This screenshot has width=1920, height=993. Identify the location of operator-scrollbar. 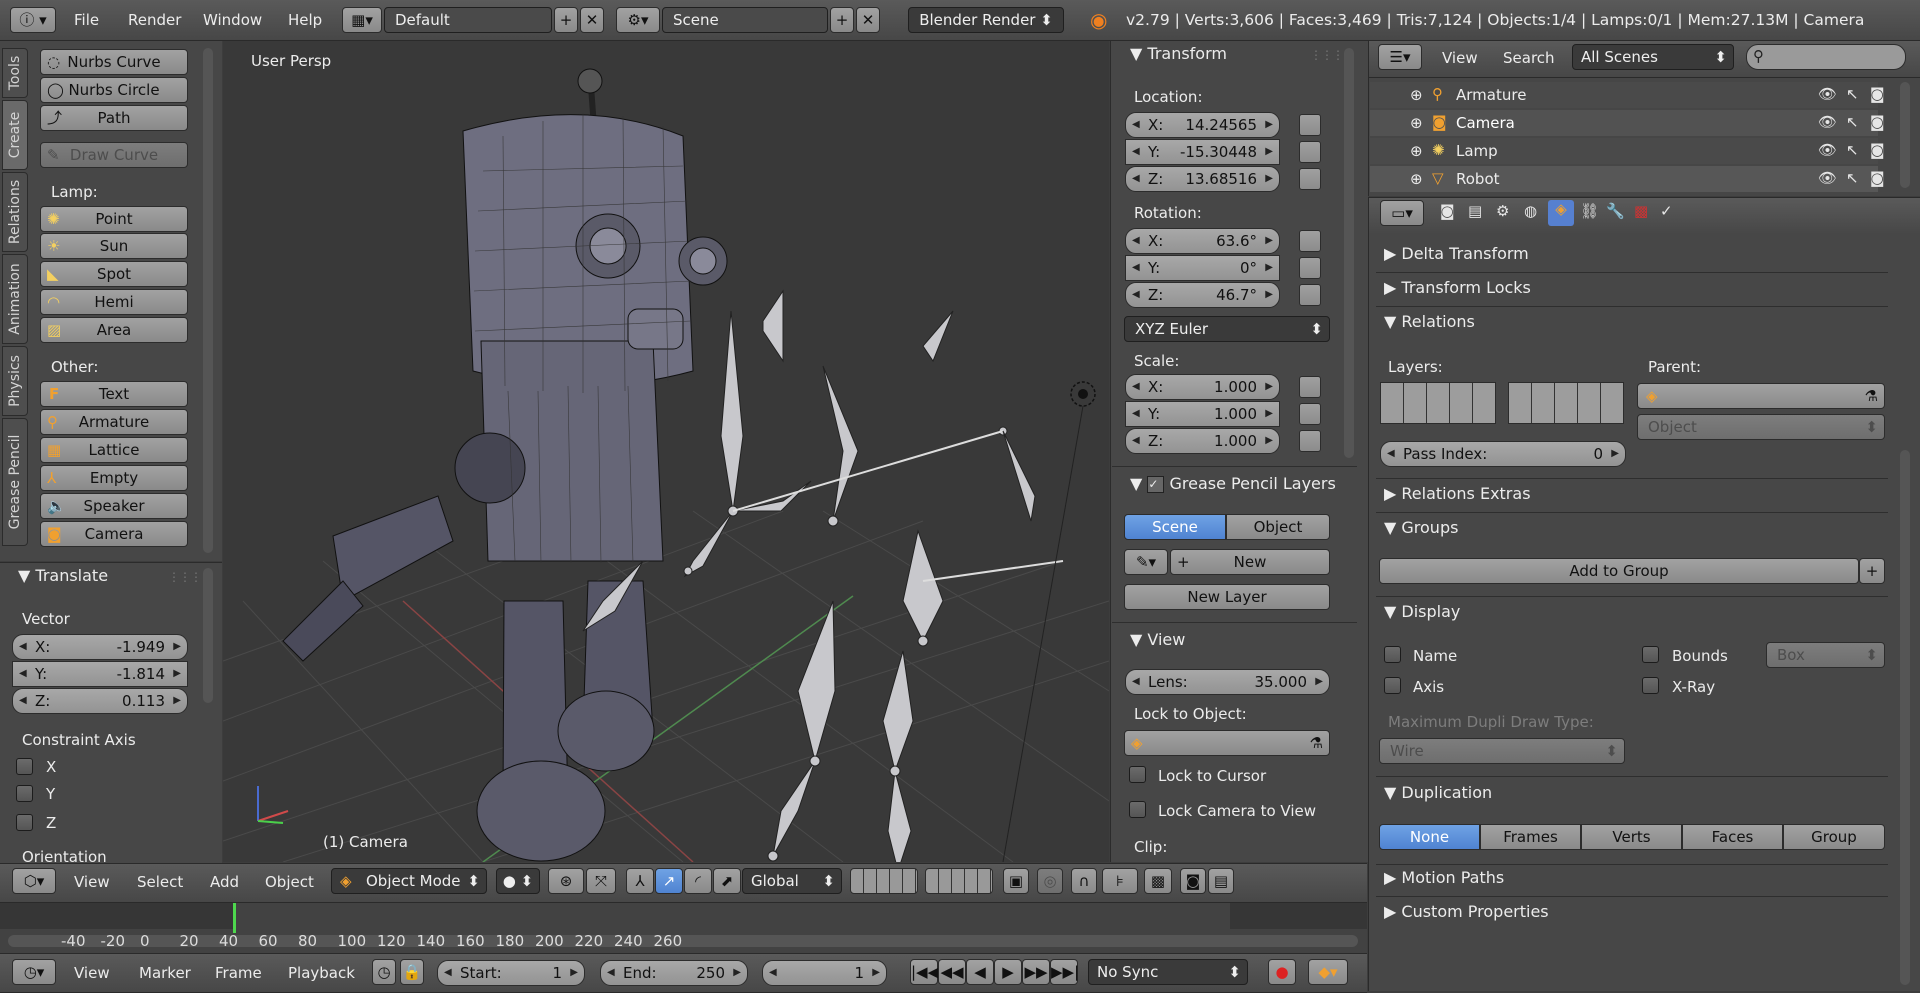
(208, 635).